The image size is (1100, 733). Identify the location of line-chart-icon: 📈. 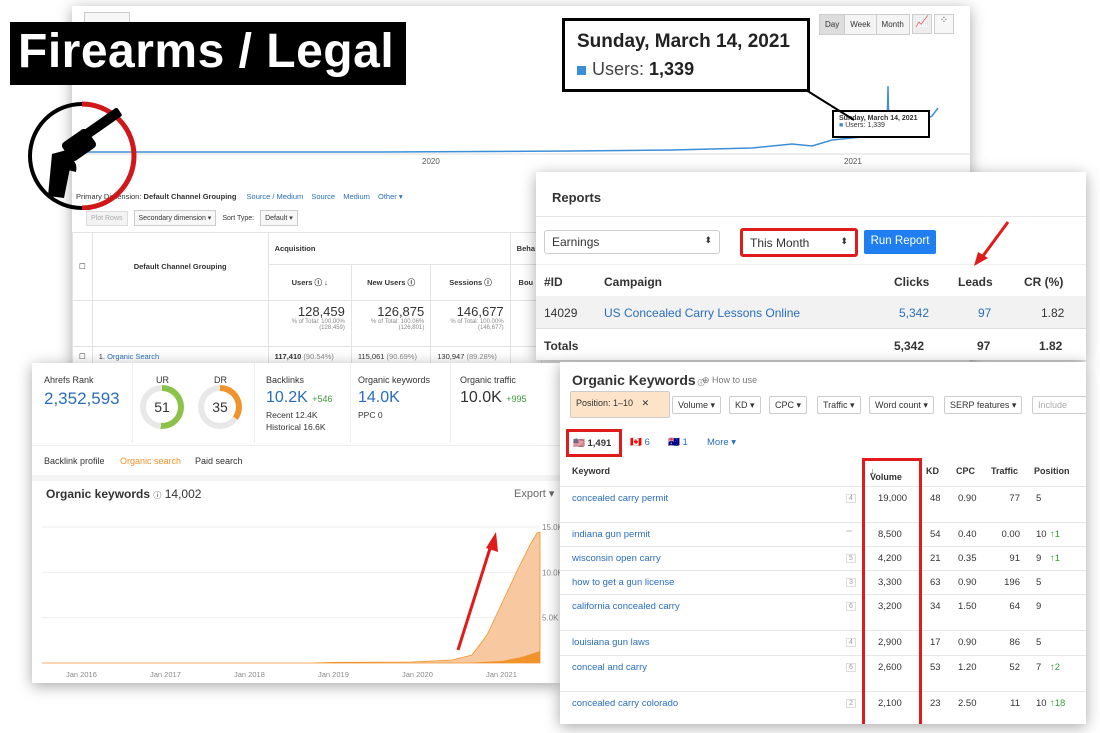
(922, 24).